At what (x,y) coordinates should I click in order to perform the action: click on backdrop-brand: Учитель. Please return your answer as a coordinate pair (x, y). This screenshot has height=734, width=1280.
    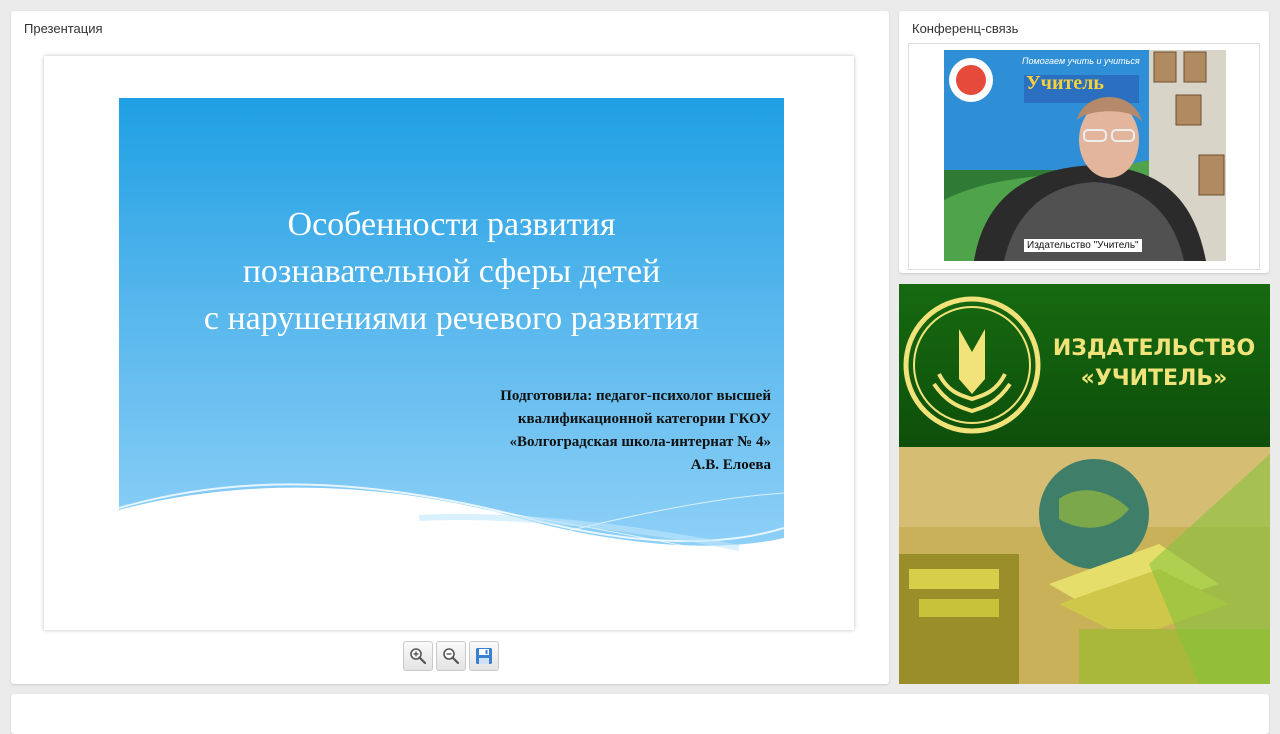
    Looking at the image, I should click on (1065, 83).